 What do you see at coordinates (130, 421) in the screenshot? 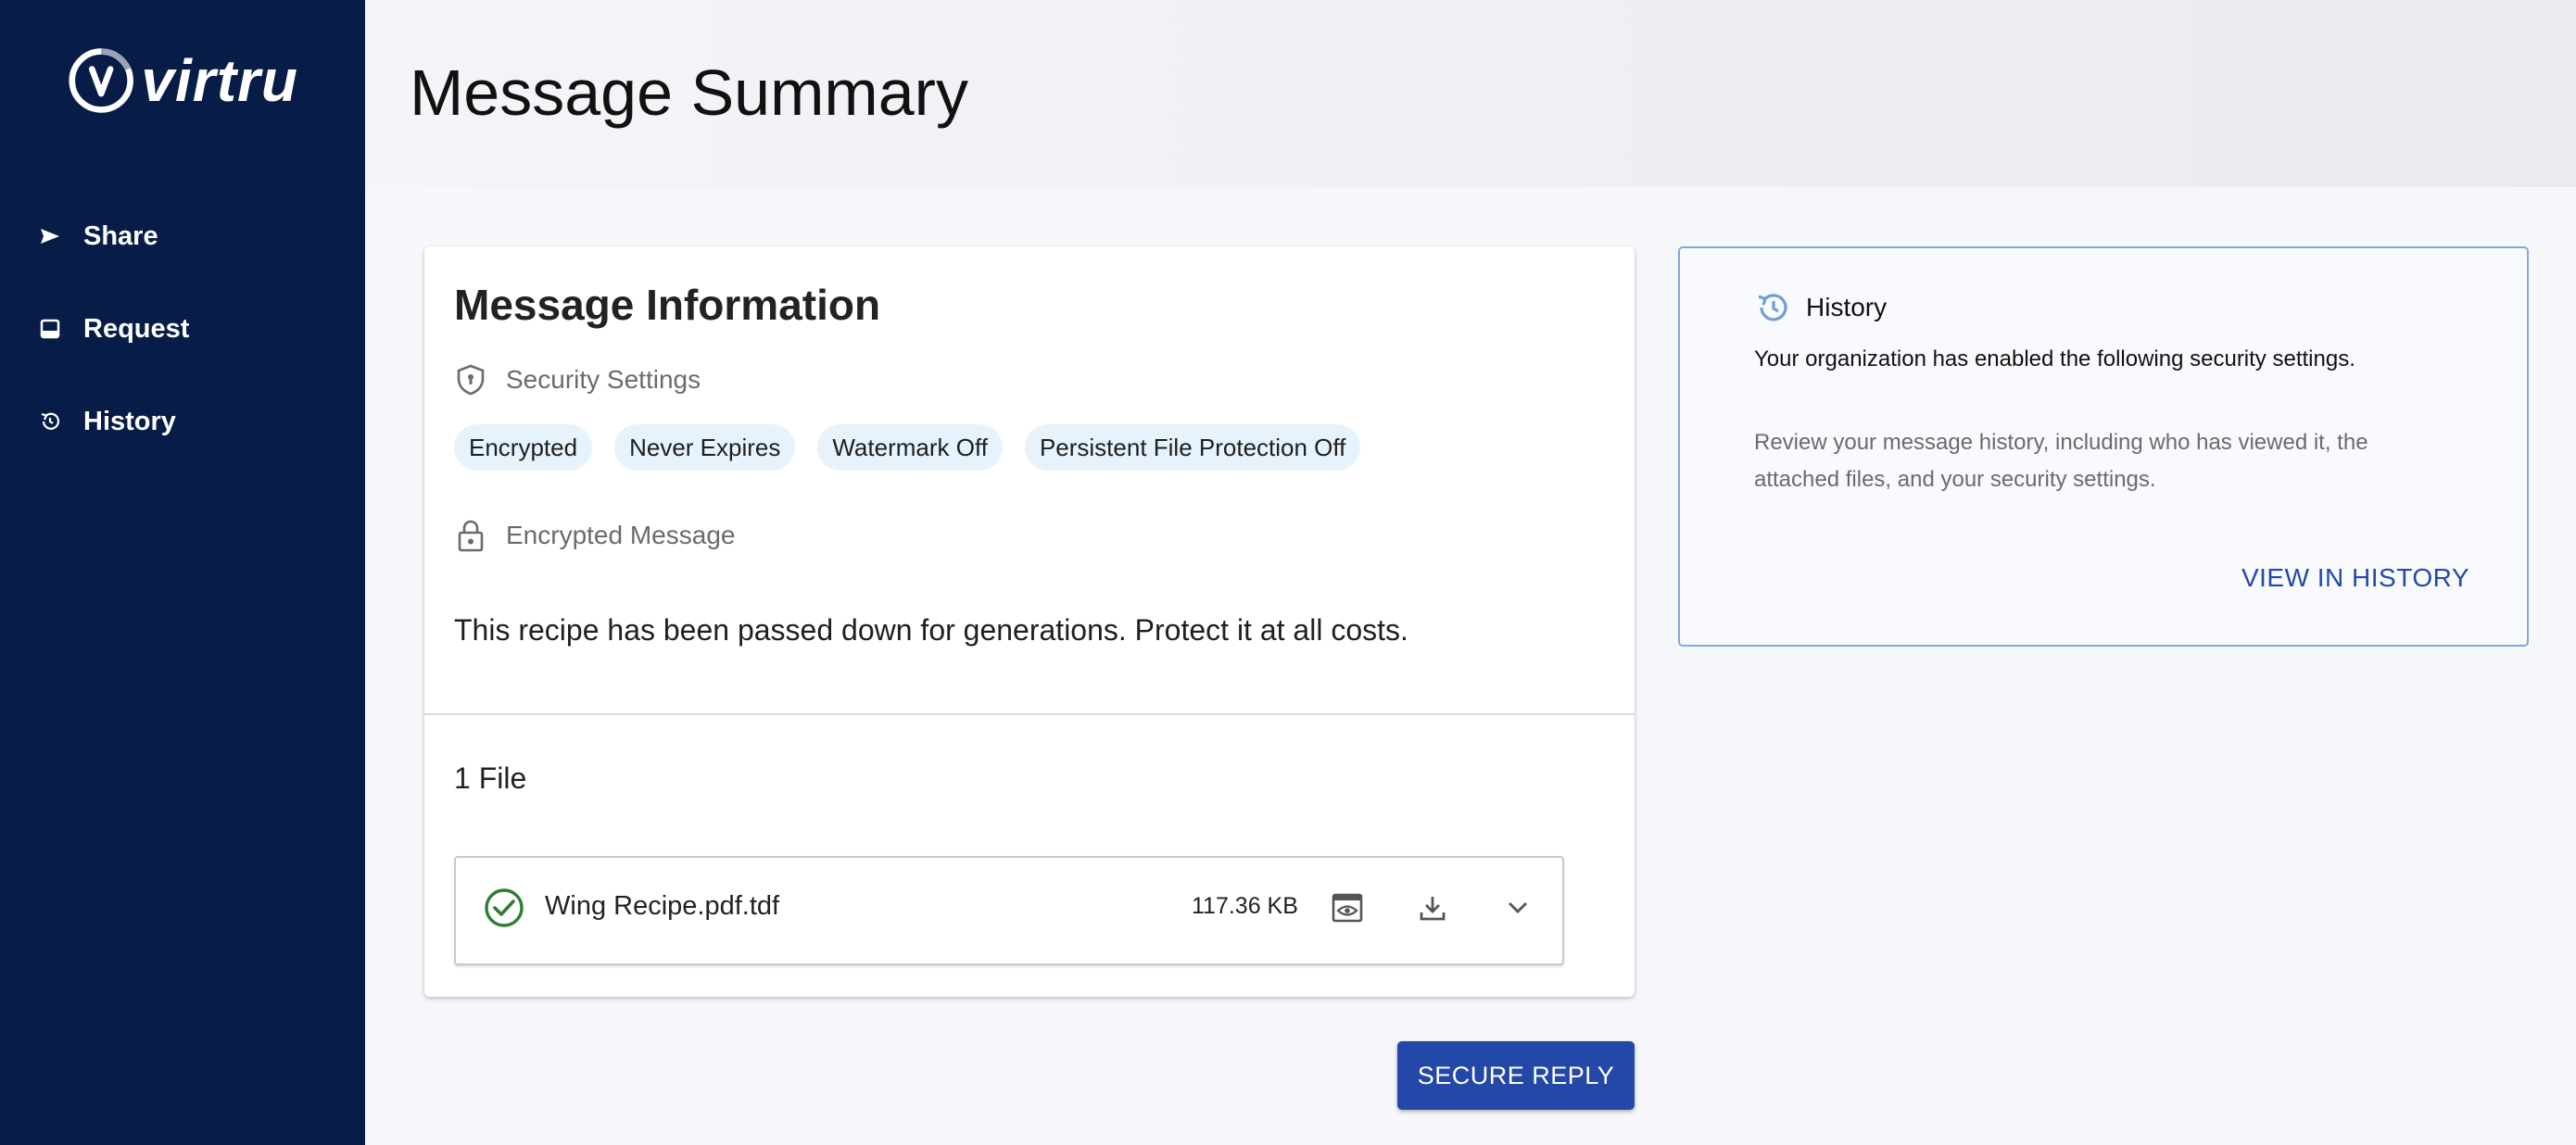
I see `sidebar-item-label: History` at bounding box center [130, 421].